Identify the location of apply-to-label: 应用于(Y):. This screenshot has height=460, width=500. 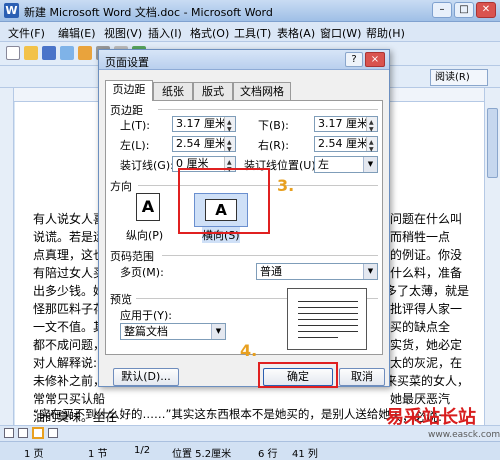
(146, 315).